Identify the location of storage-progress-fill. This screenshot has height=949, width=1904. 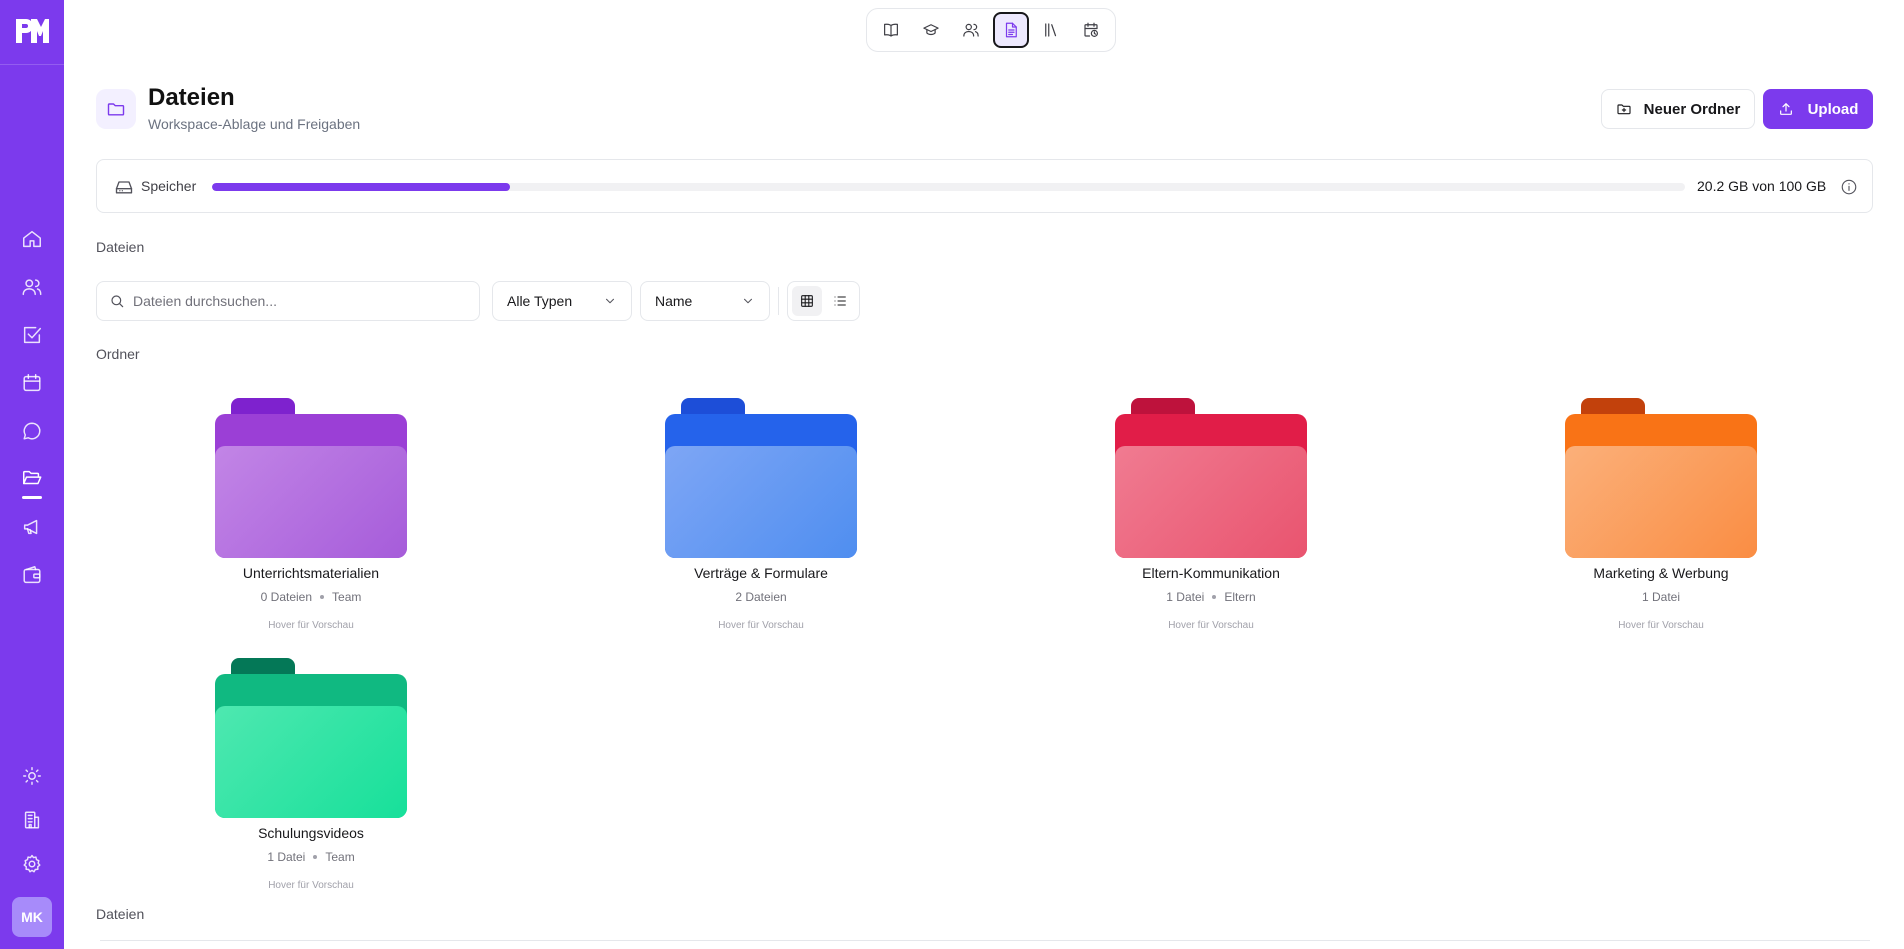
(361, 187).